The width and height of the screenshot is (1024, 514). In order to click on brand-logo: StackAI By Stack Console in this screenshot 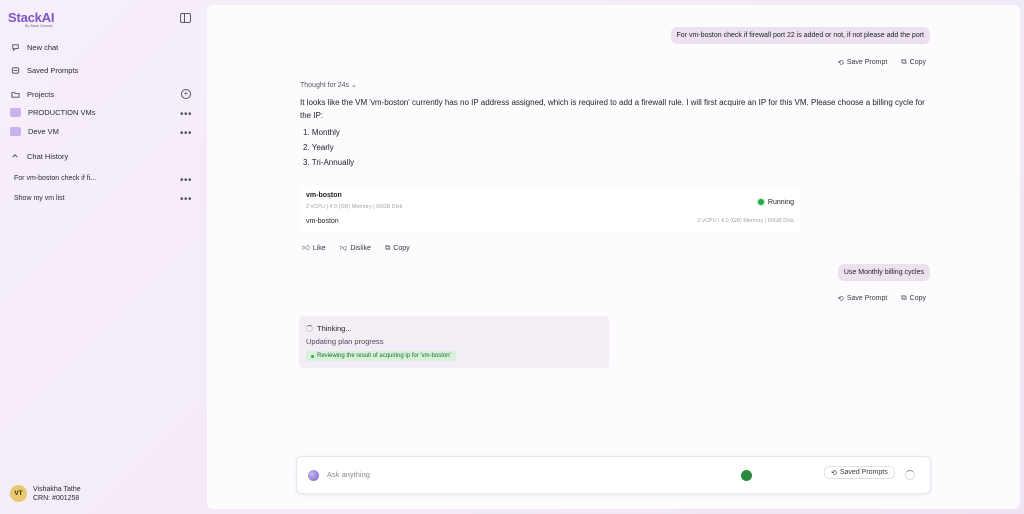, I will do `click(31, 19)`.